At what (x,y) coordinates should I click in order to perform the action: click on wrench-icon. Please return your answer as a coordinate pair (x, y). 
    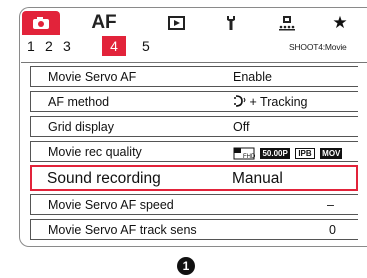
    Looking at the image, I should click on (231, 23).